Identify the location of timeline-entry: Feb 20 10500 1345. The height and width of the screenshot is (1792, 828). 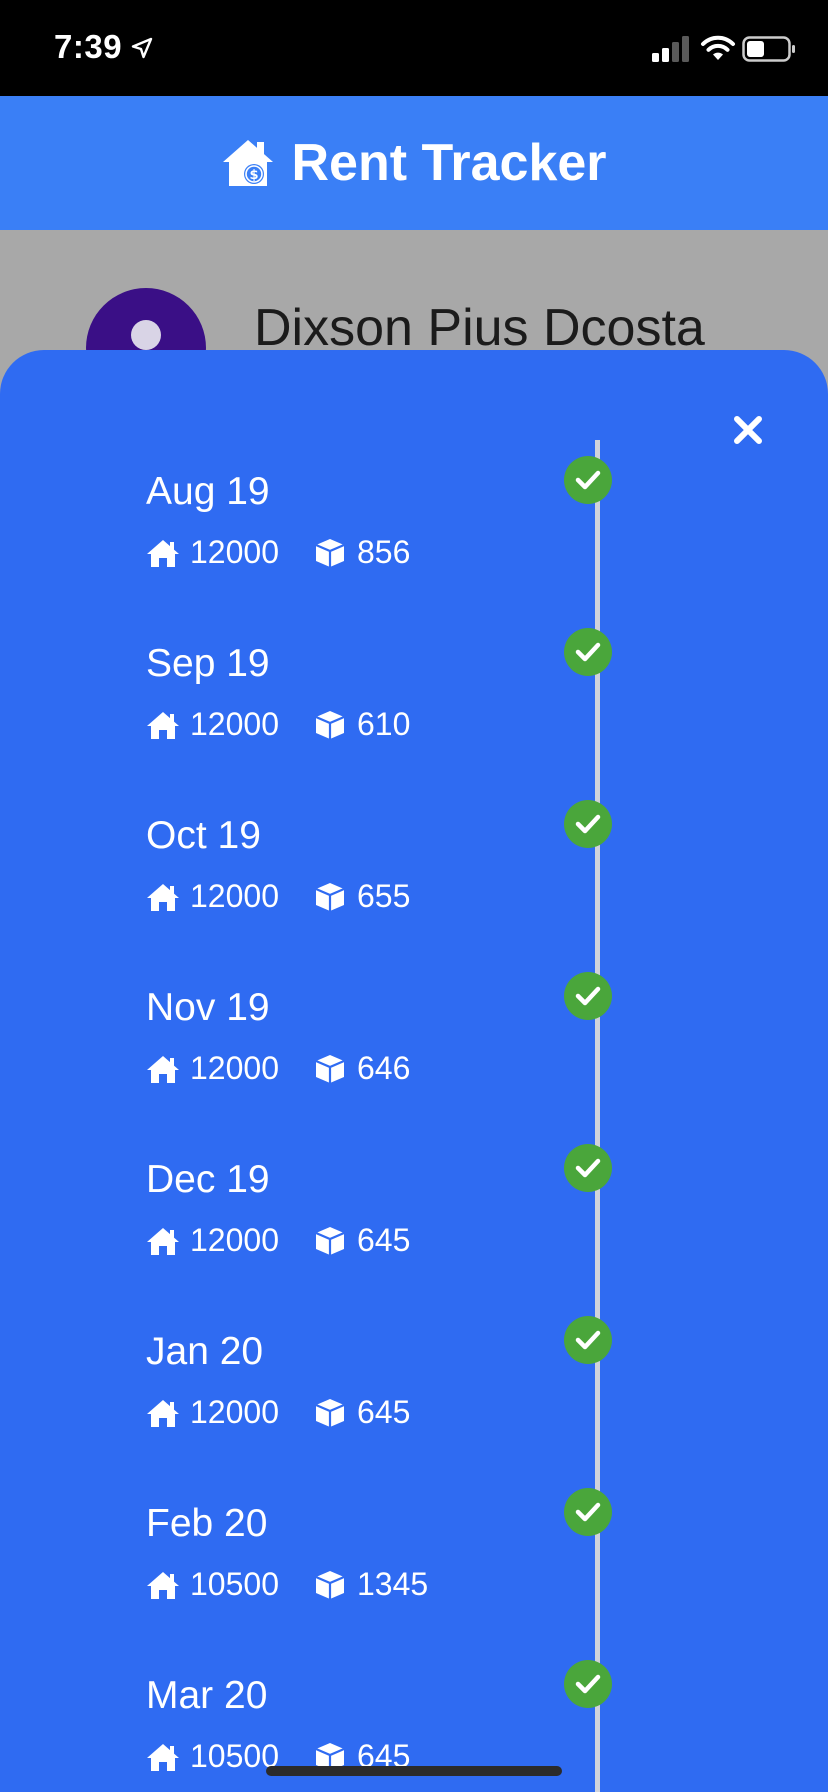
(414, 1574).